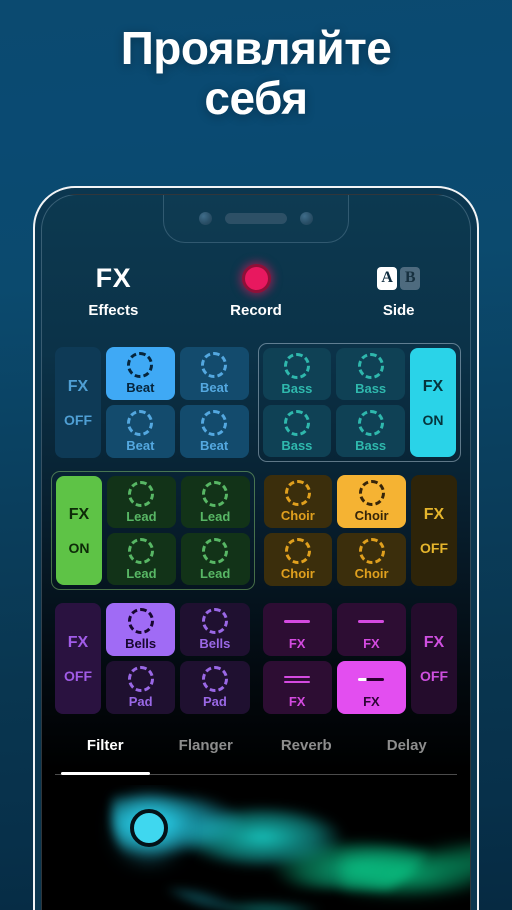 The height and width of the screenshot is (910, 512). What do you see at coordinates (113, 277) in the screenshot?
I see `fx-logo-icon: FX` at bounding box center [113, 277].